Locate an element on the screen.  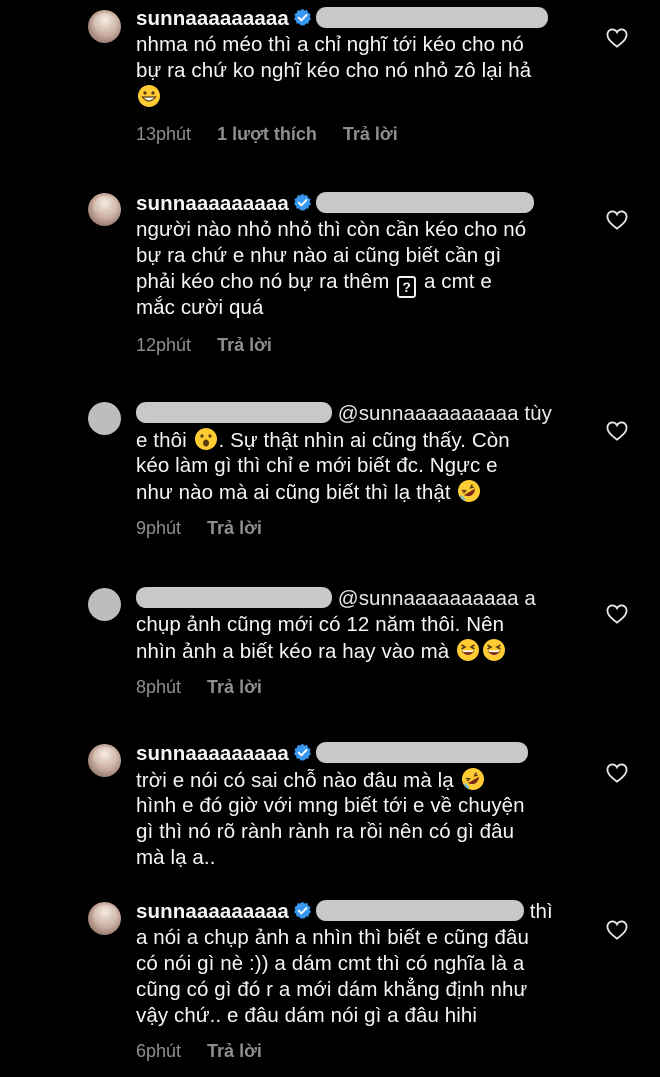
comment-text-line: bự ra chứ e như nào ai cũng biết cần gì is located at coordinates (319, 255).